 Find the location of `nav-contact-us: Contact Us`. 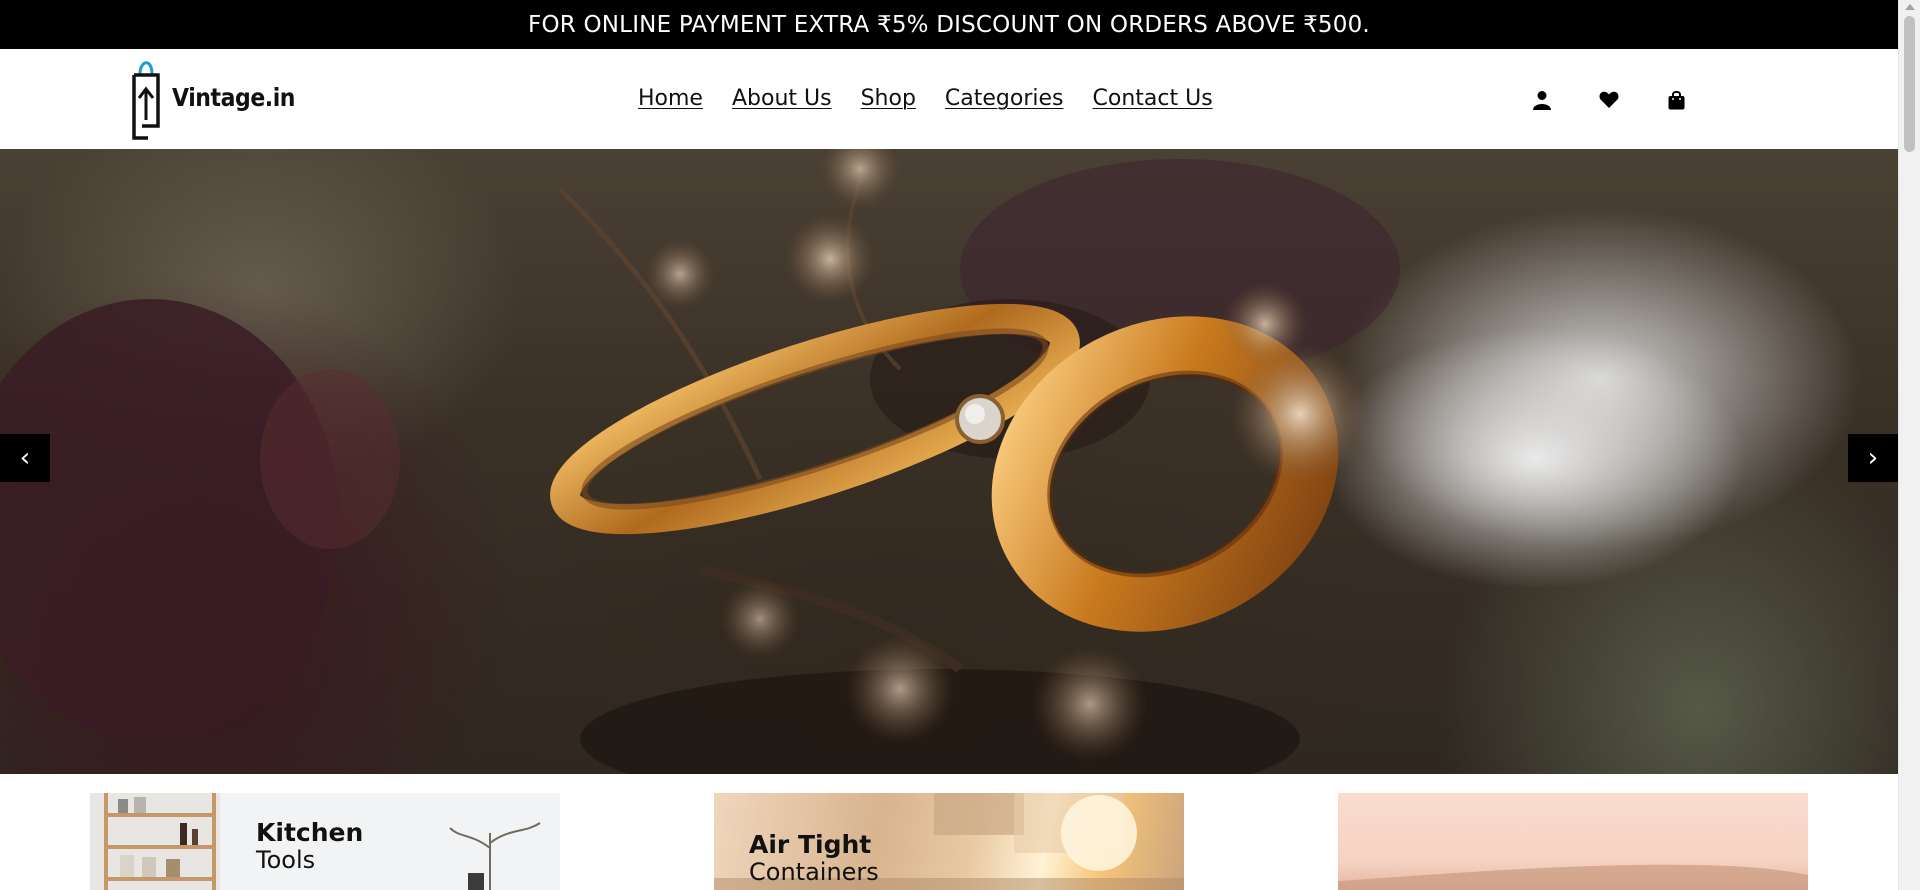

nav-contact-us: Contact Us is located at coordinates (1153, 98).